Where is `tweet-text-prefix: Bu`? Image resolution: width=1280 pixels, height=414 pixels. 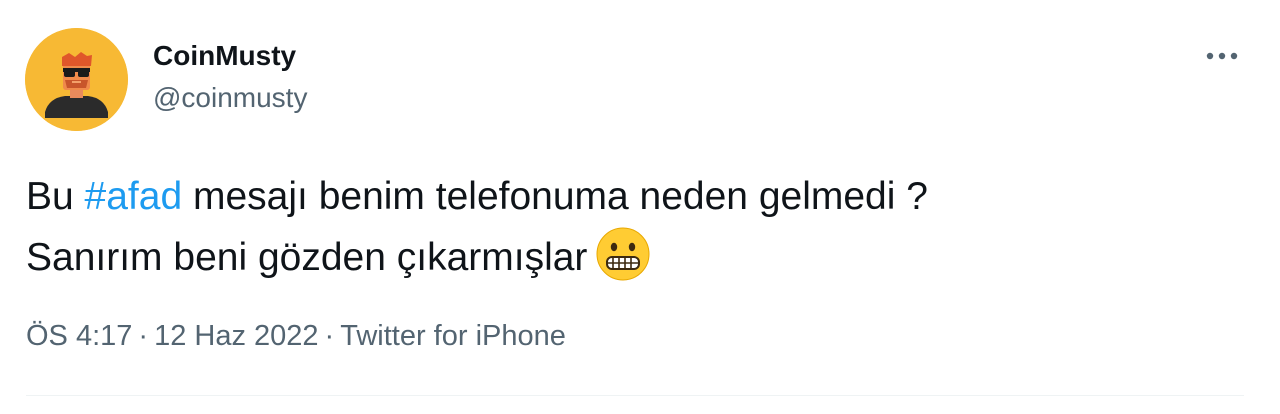
tweet-text-prefix: Bu is located at coordinates (55, 196).